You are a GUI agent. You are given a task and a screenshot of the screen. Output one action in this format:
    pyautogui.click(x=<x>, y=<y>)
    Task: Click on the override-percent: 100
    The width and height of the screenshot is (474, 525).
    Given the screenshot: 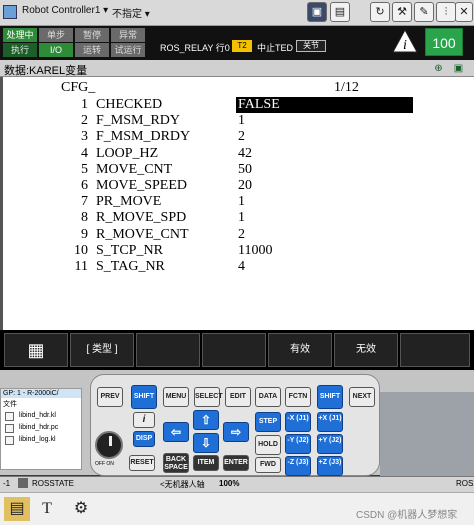 What is the action you would take?
    pyautogui.click(x=444, y=42)
    